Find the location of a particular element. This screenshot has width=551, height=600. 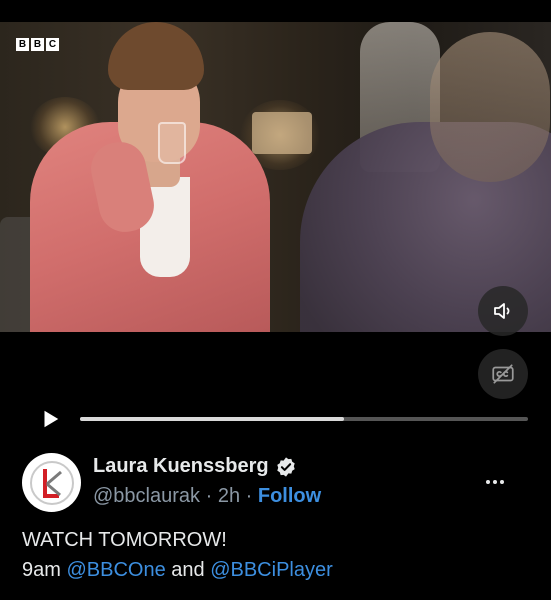

tweet-text-line1: WATCH TOMORROW! is located at coordinates (124, 540).